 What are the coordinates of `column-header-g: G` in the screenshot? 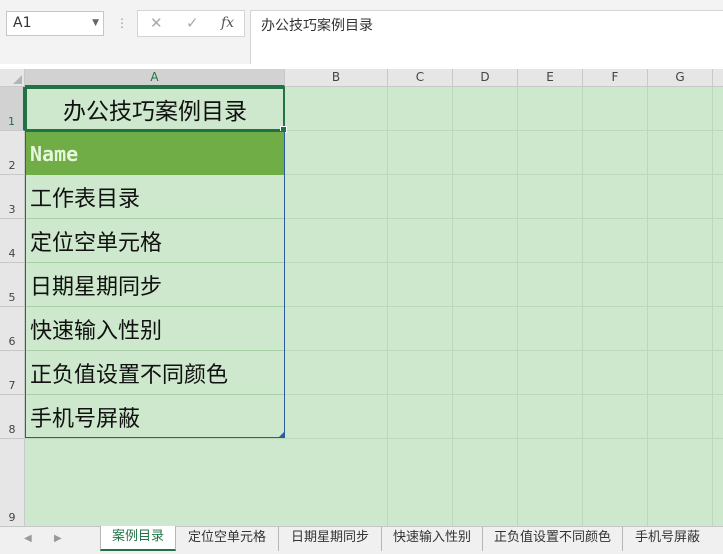 It's located at (680, 78).